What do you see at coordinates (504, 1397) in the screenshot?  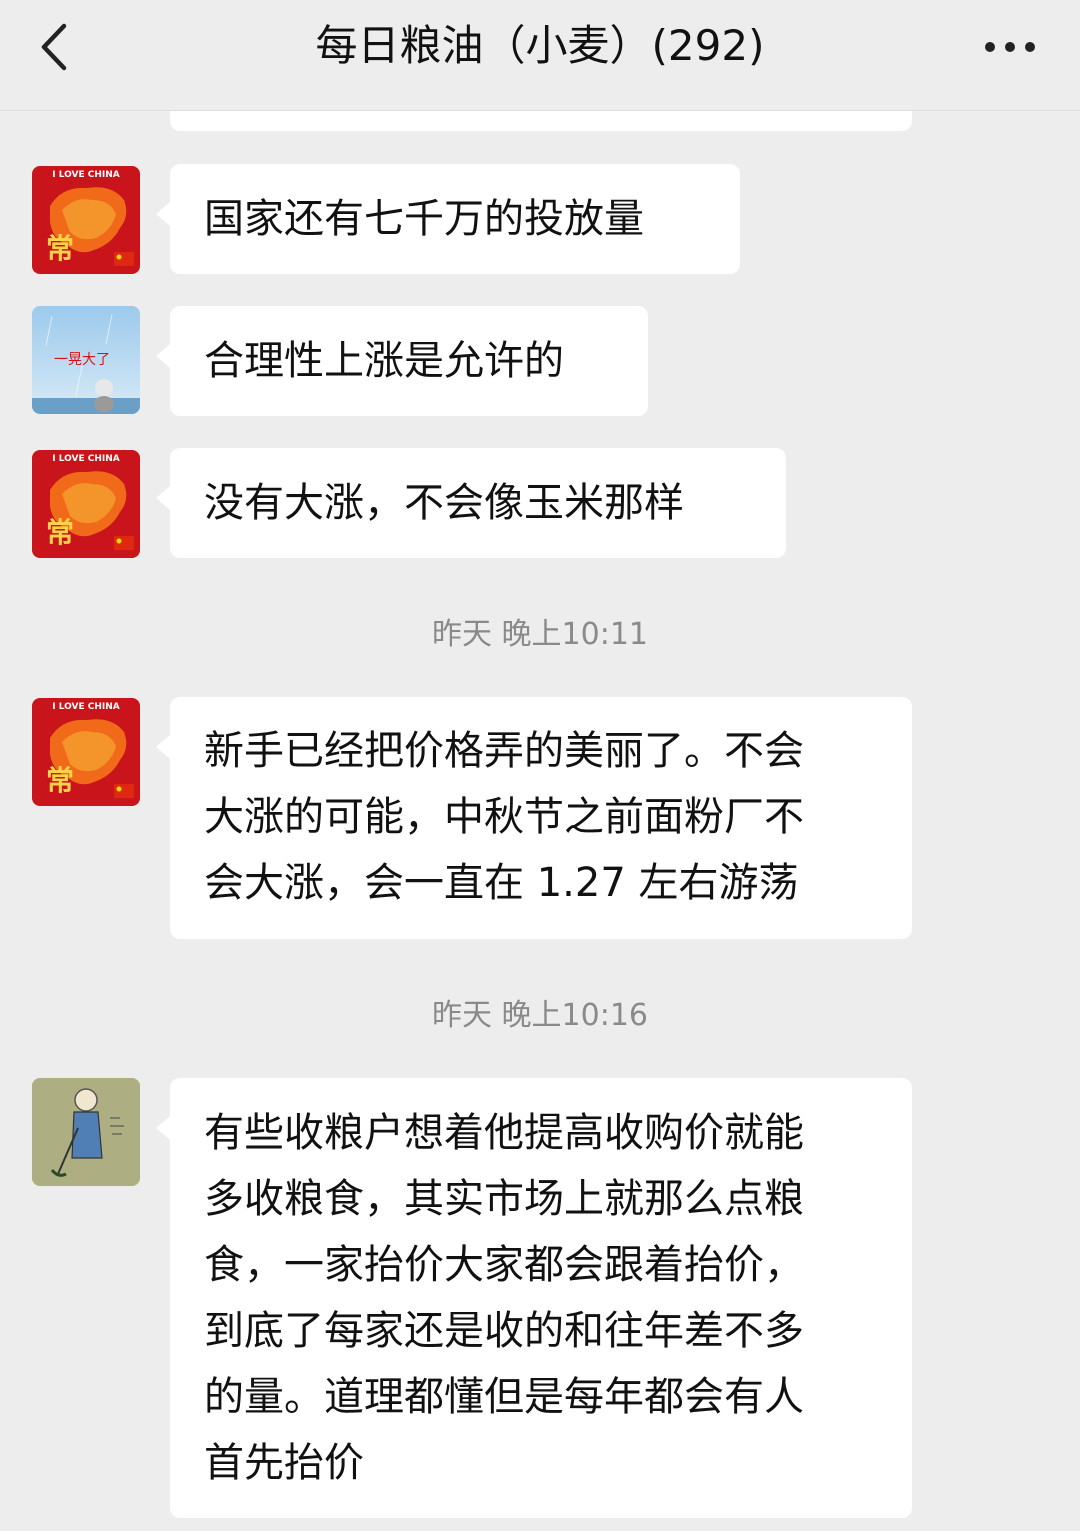 I see `message-line: 的量。道理都懂但是每年都会有人` at bounding box center [504, 1397].